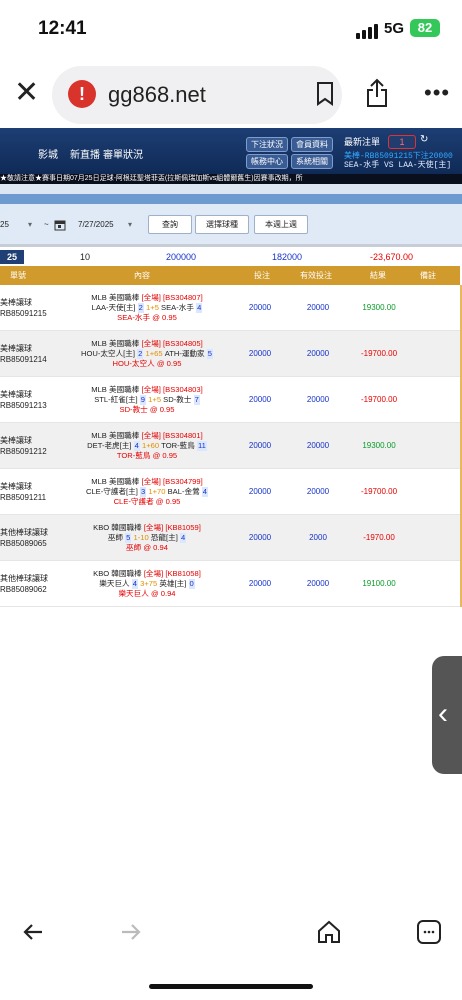  Describe the element at coordinates (377, 95) in the screenshot. I see `share-icon` at that location.